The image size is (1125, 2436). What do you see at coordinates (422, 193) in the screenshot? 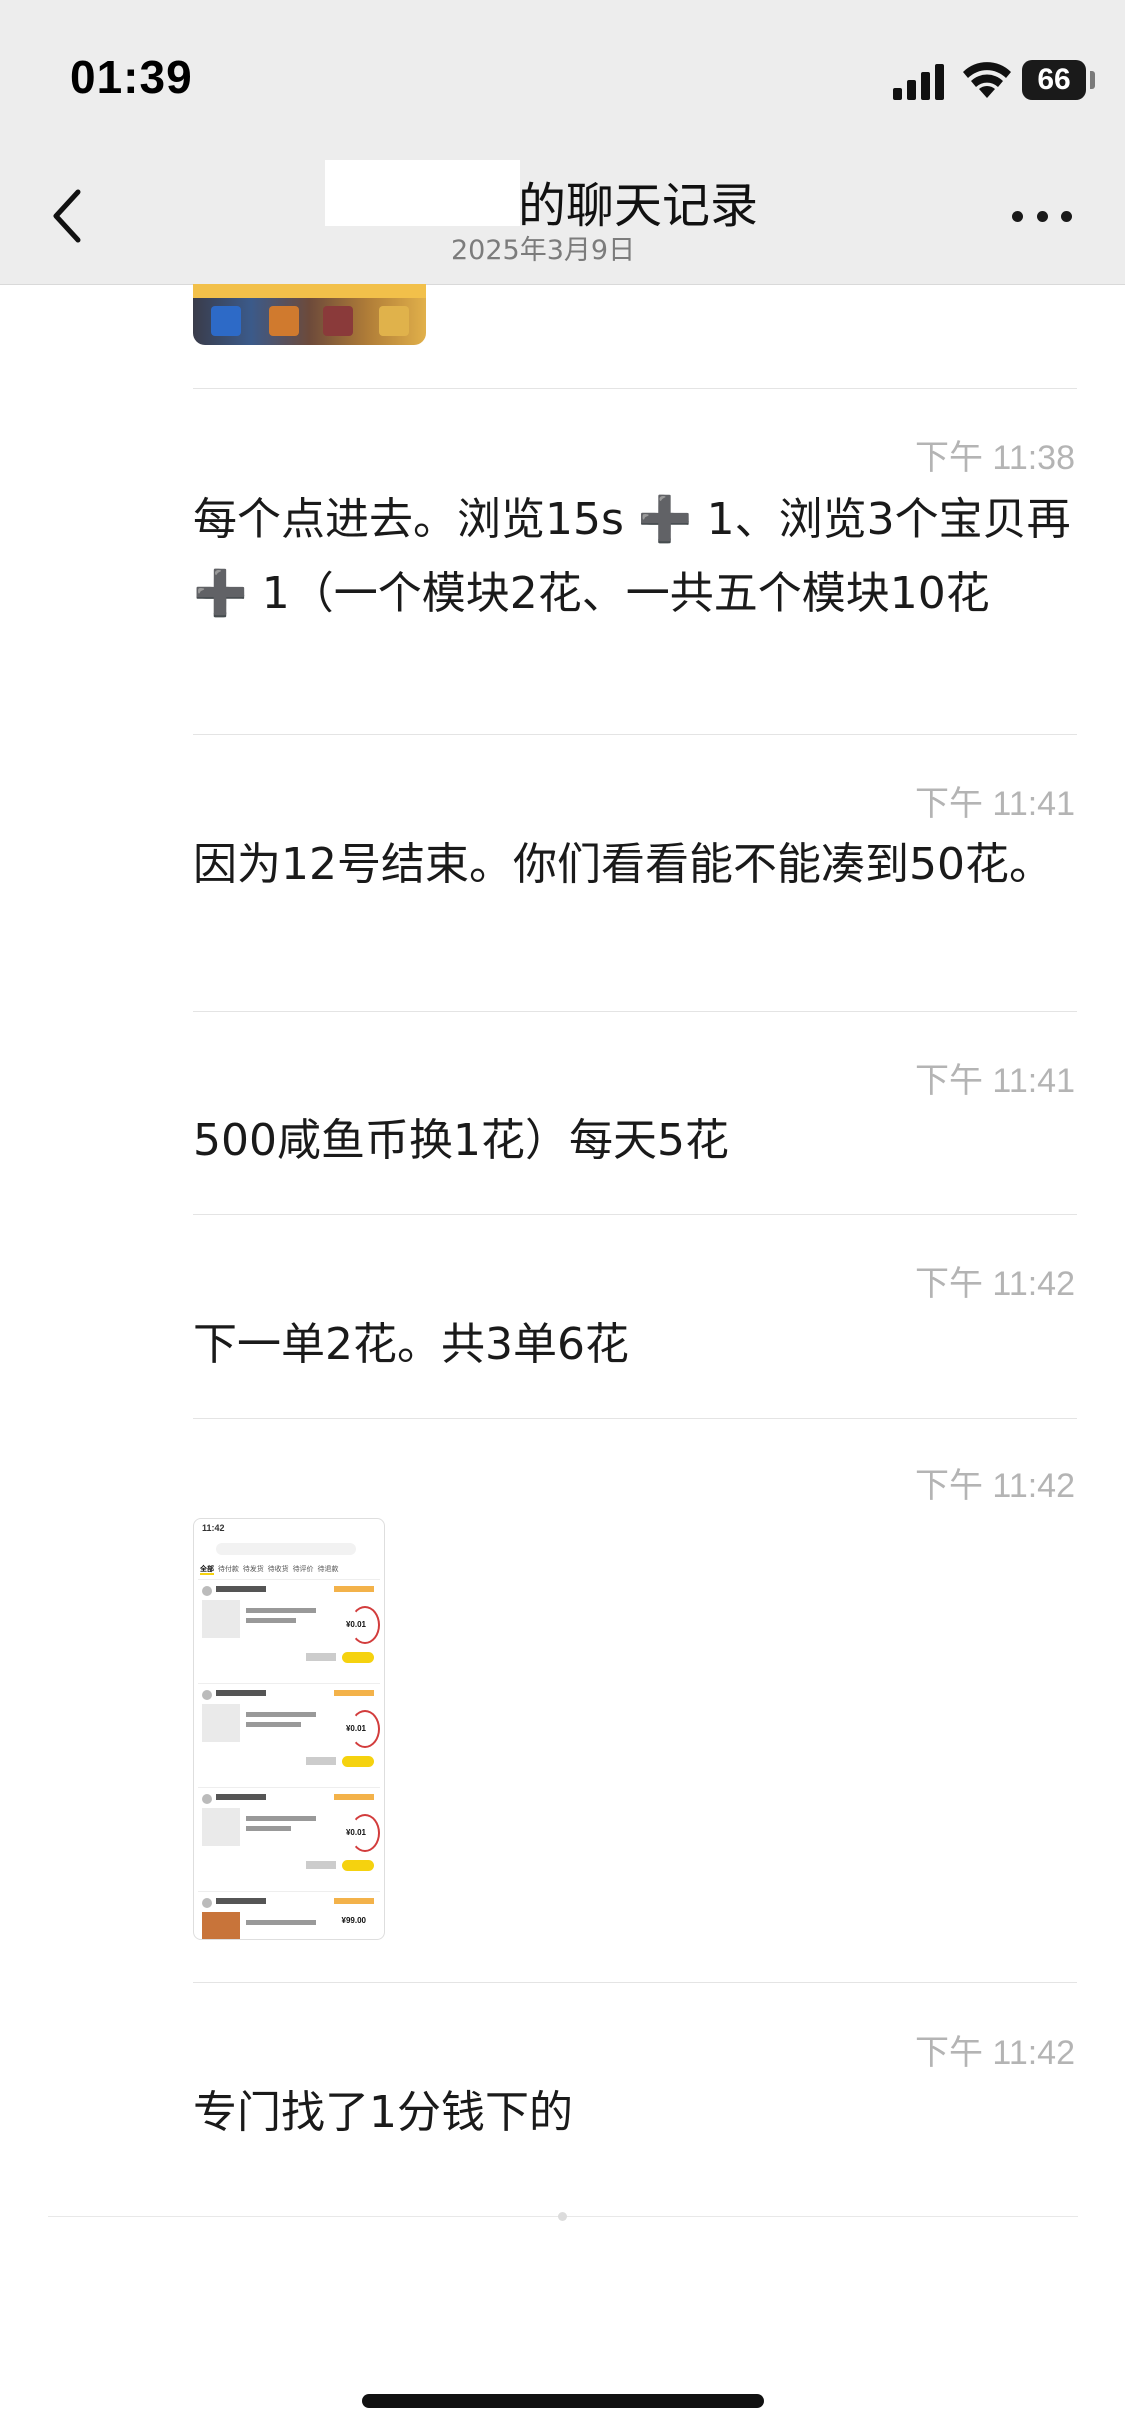
I see `redacted-contact-name` at bounding box center [422, 193].